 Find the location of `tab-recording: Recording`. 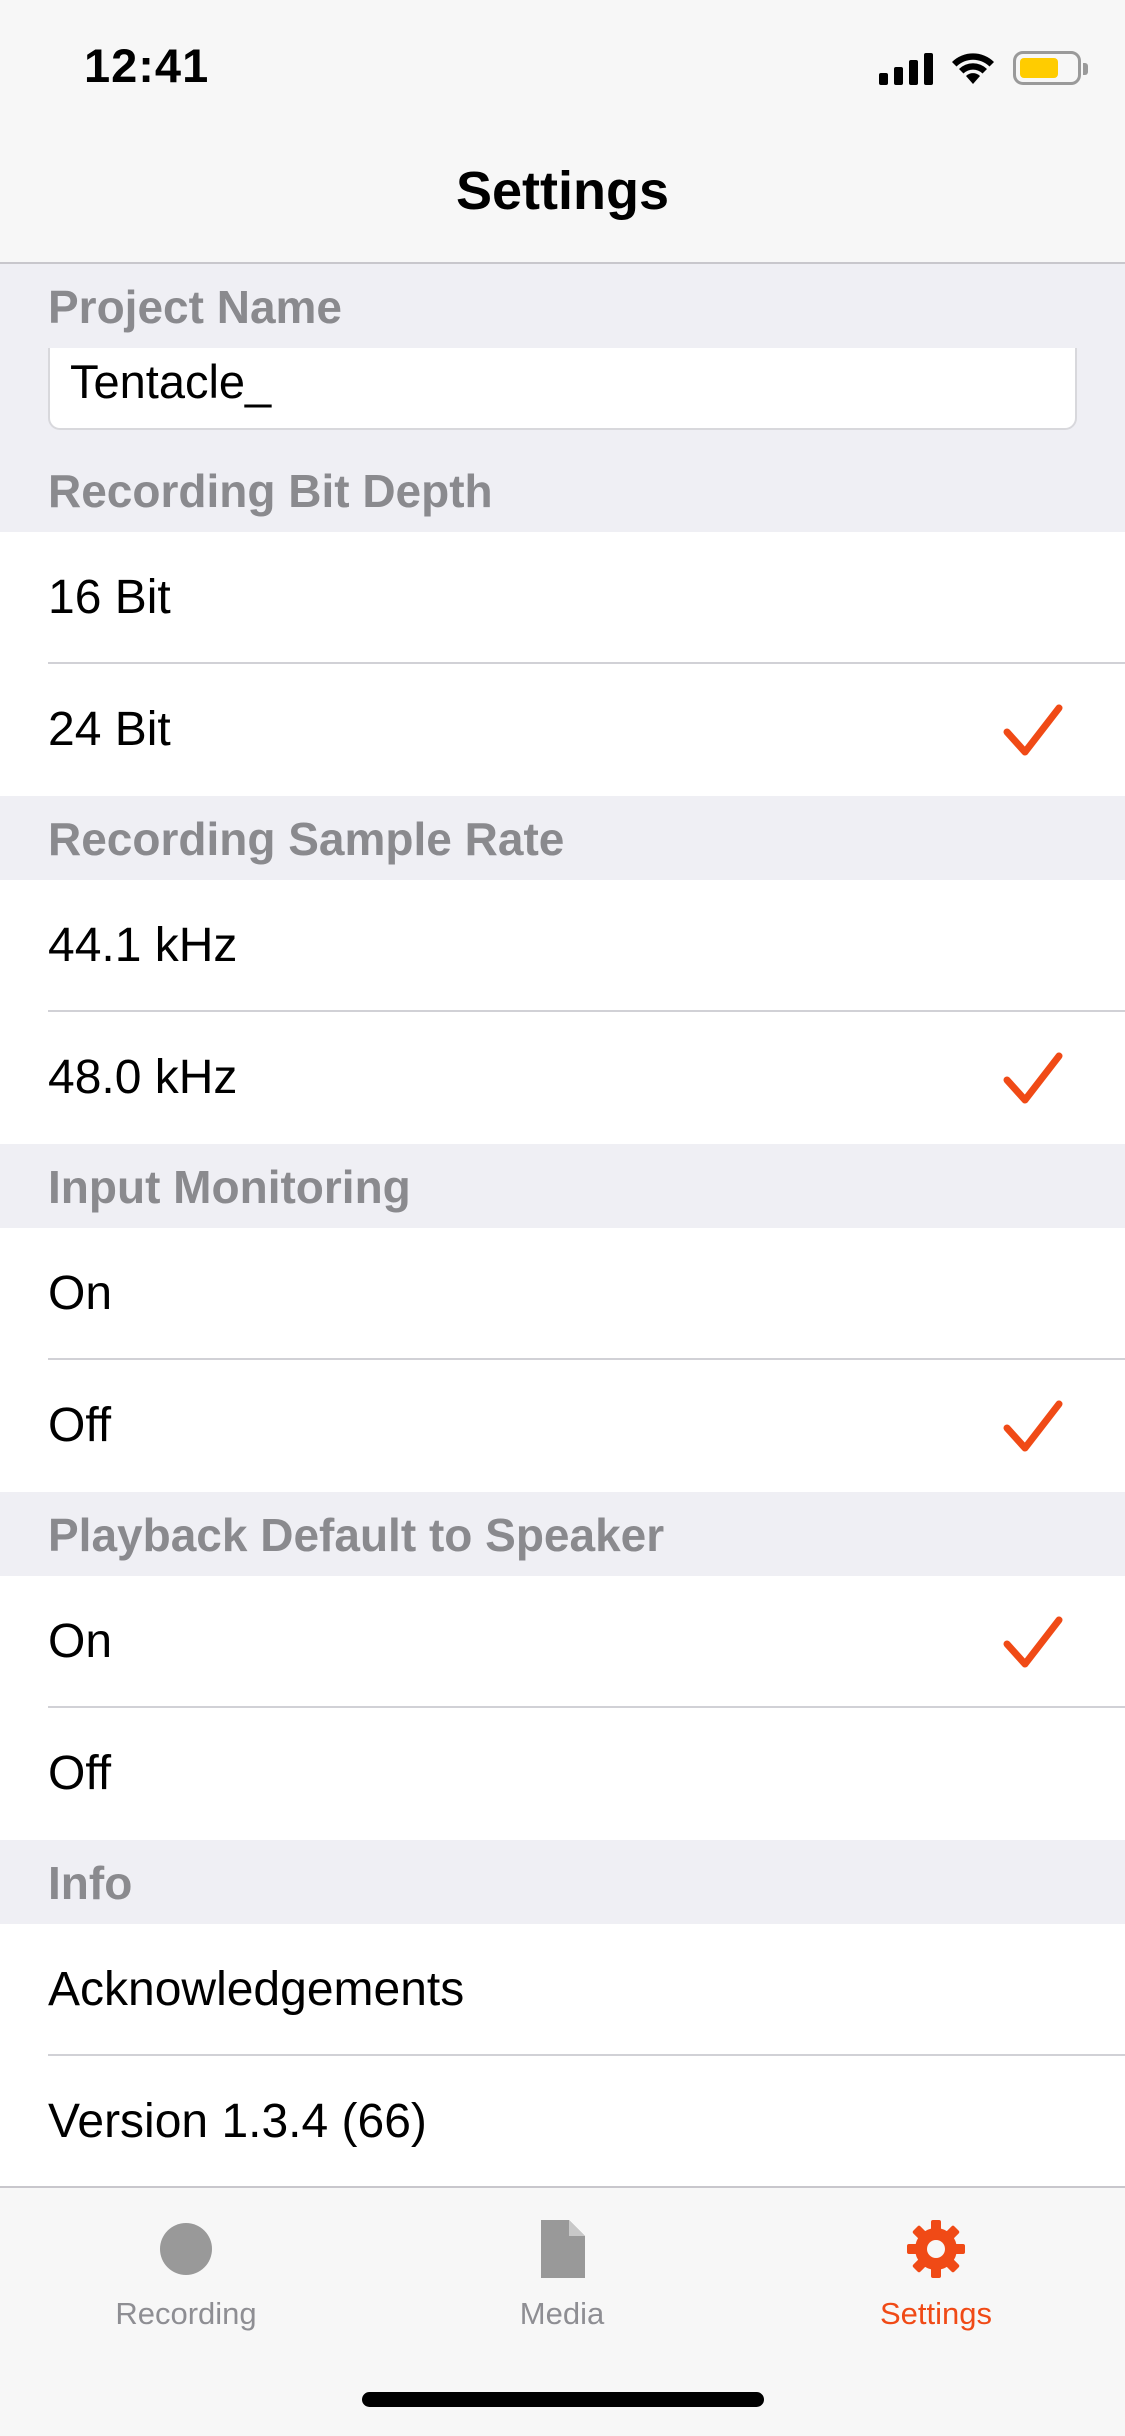

tab-recording: Recording is located at coordinates (186, 2274).